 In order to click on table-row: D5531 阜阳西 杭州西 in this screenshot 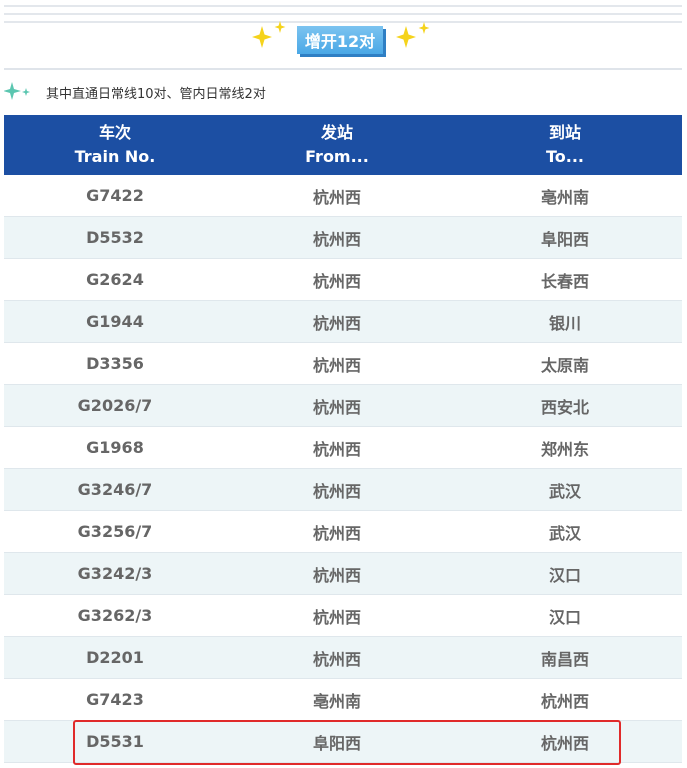, I will do `click(343, 741)`.